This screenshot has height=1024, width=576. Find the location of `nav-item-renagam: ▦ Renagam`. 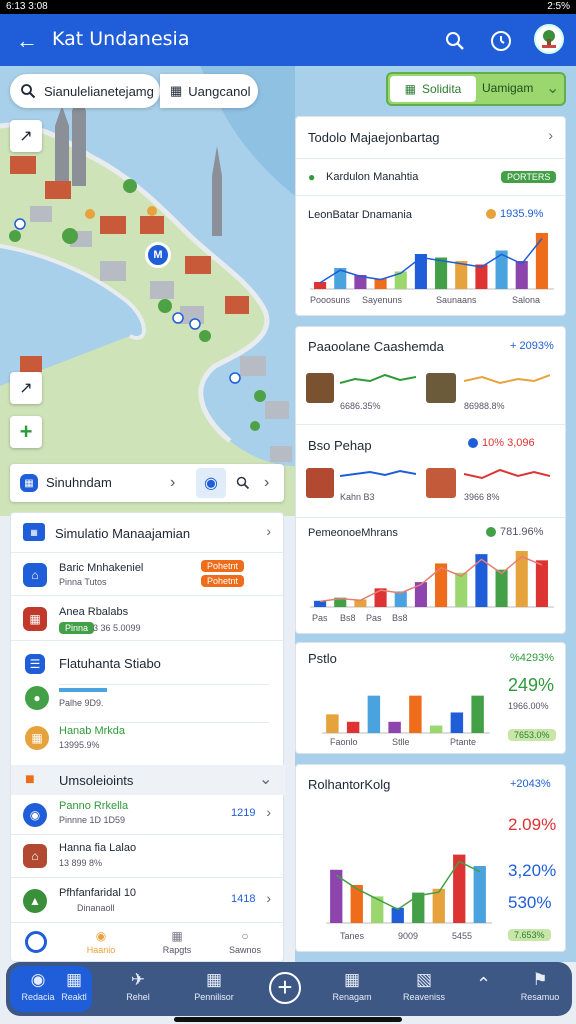

nav-item-renagam: ▦ Renagam is located at coordinates (352, 985).